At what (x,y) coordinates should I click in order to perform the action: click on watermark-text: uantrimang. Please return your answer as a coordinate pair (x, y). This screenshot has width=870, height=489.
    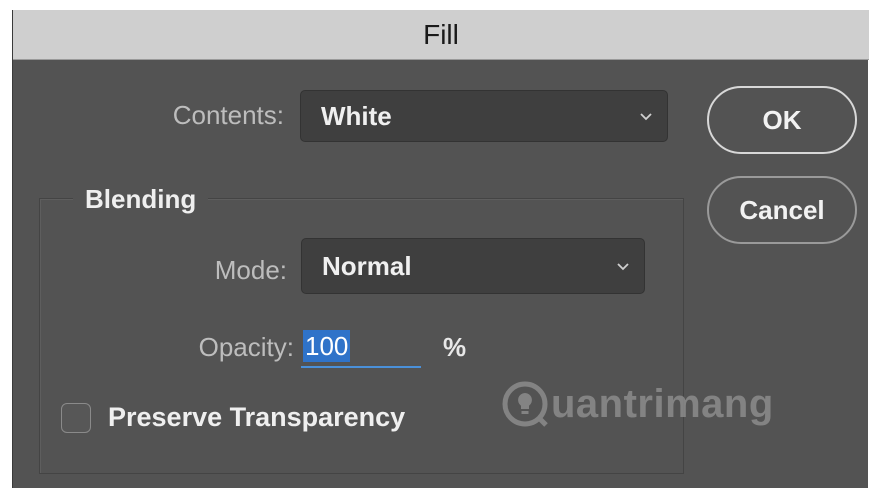
    Looking at the image, I should click on (662, 403).